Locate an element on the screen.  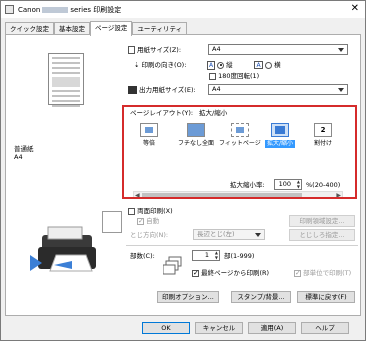
rotate-180-option: 180度回転(1) is located at coordinates (234, 76).